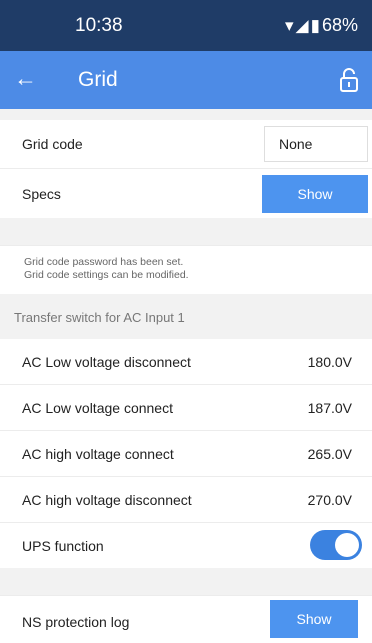 Image resolution: width=372 pixels, height=643 pixels. I want to click on specs-show-button: Show, so click(315, 194).